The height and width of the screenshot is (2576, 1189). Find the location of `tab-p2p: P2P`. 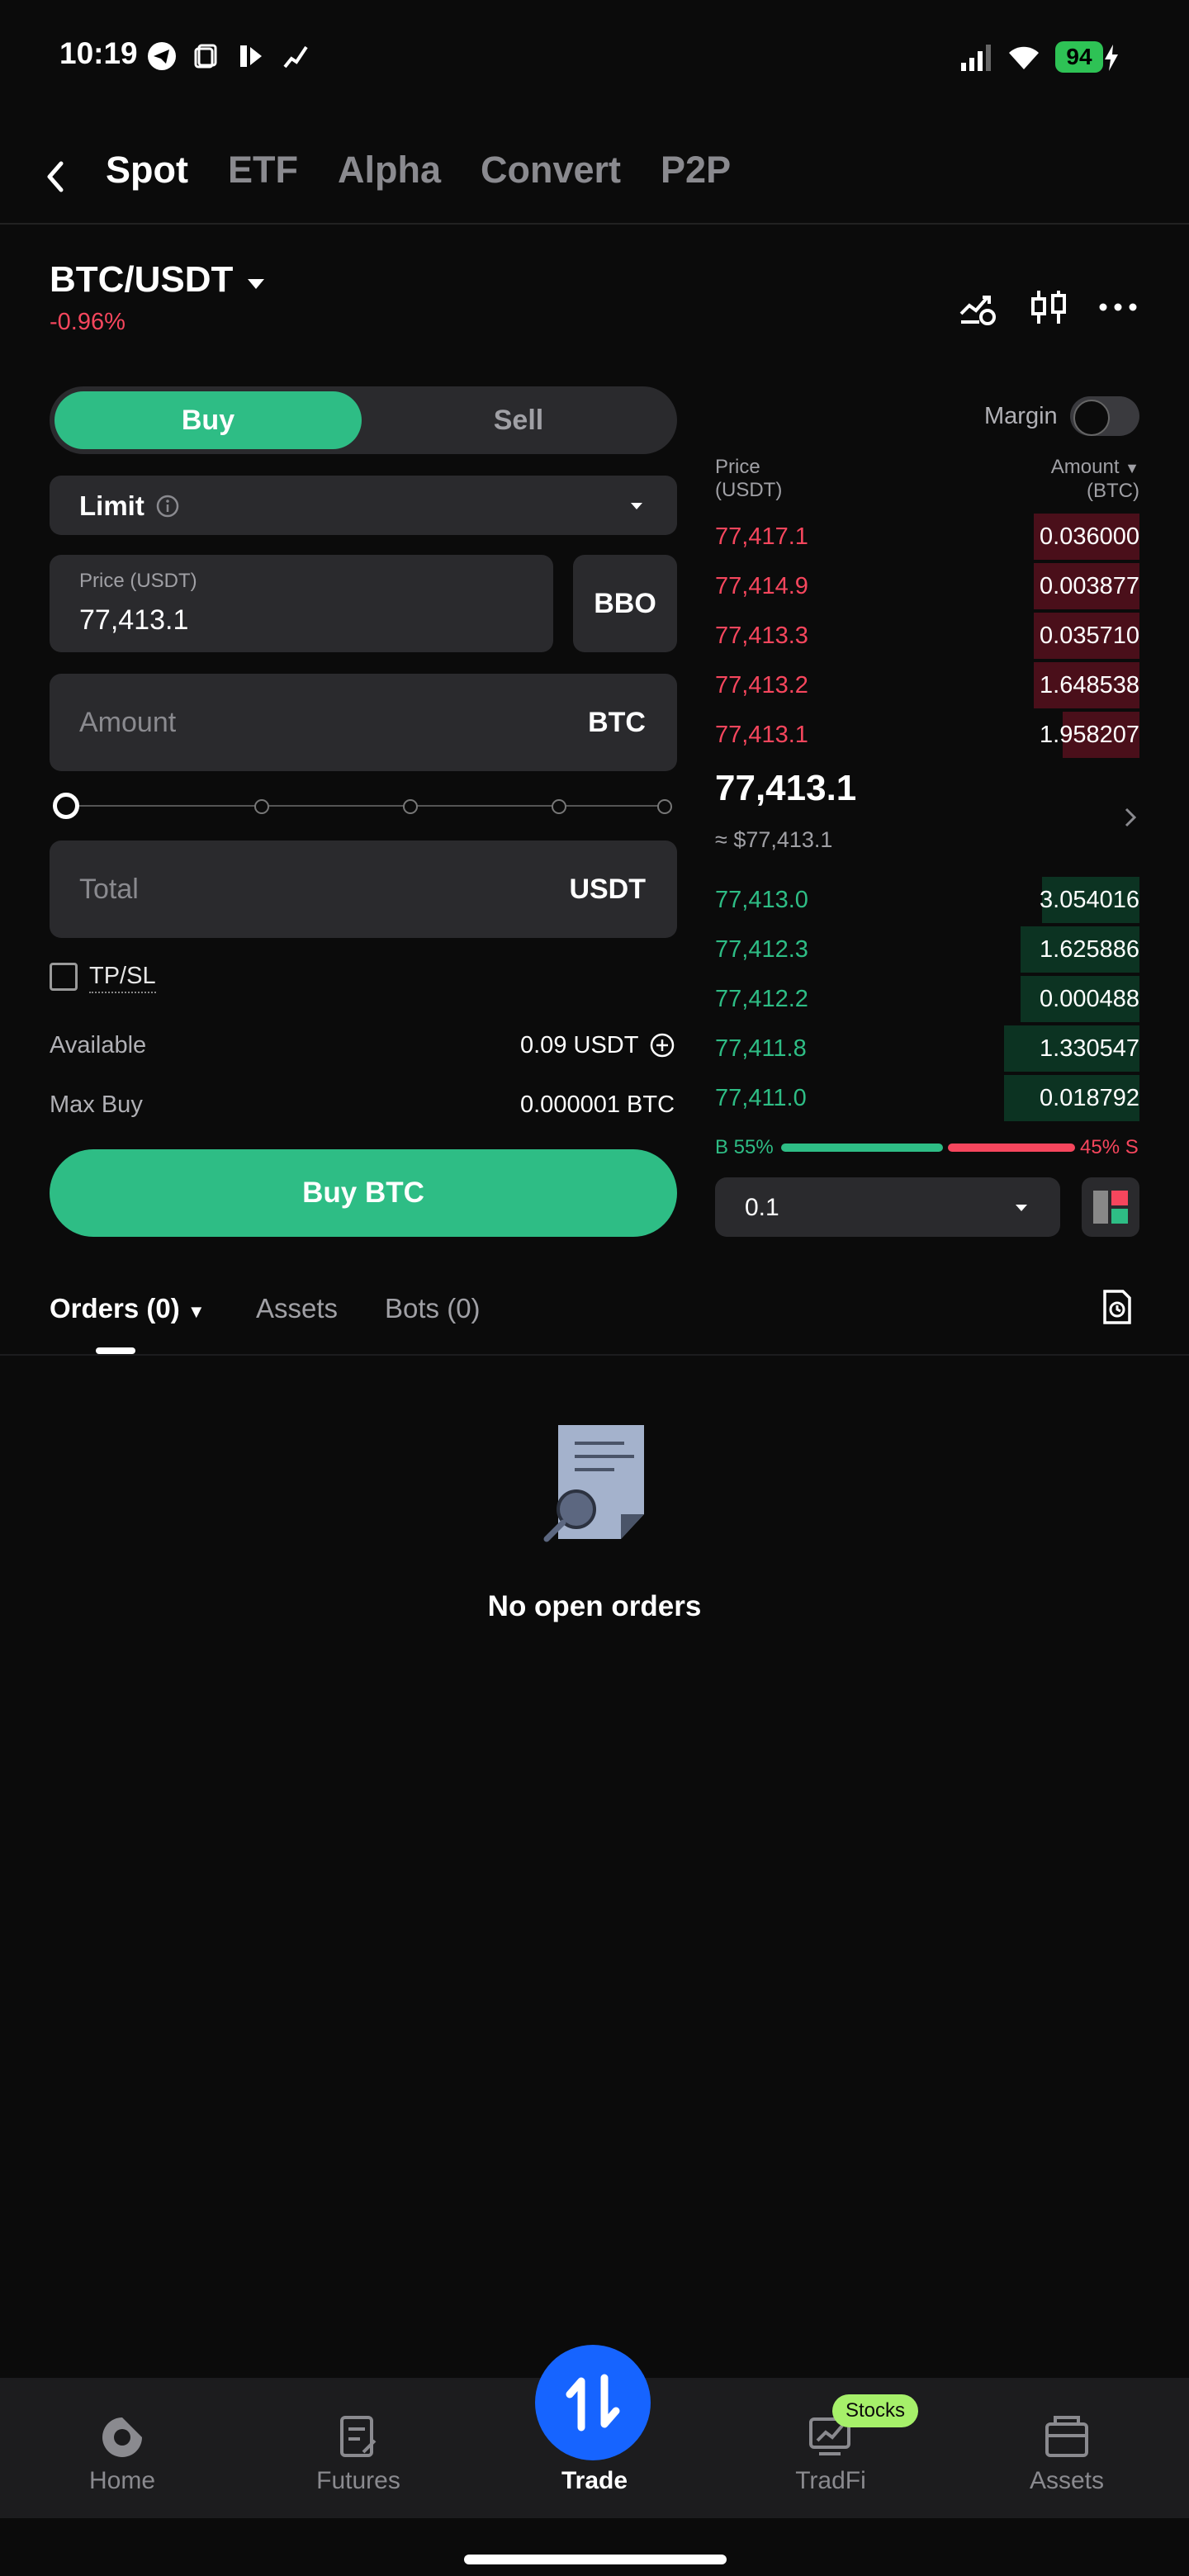

tab-p2p: P2P is located at coordinates (696, 170).